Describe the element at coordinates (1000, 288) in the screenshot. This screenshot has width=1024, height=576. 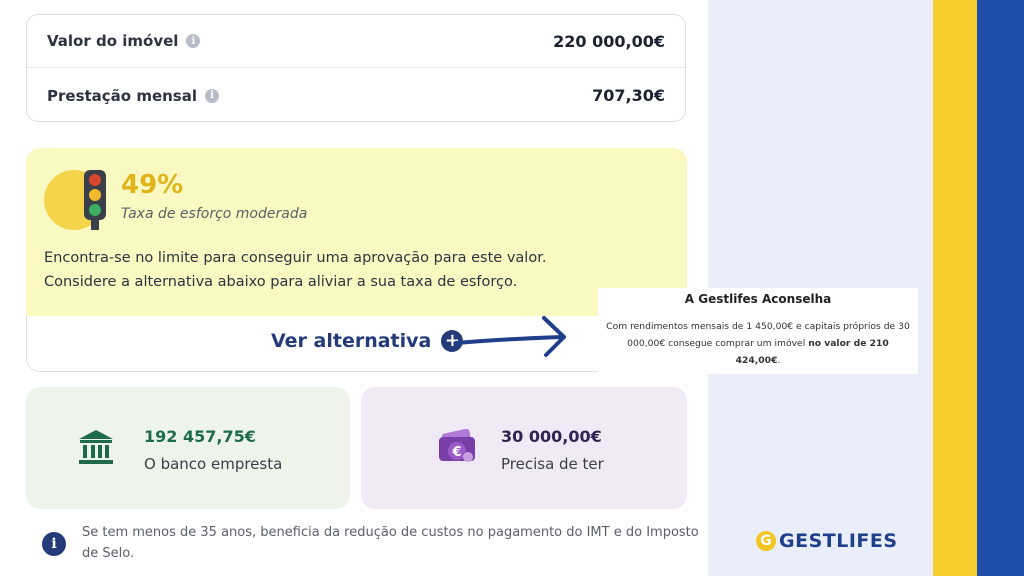
I see `blue-stripe` at that location.